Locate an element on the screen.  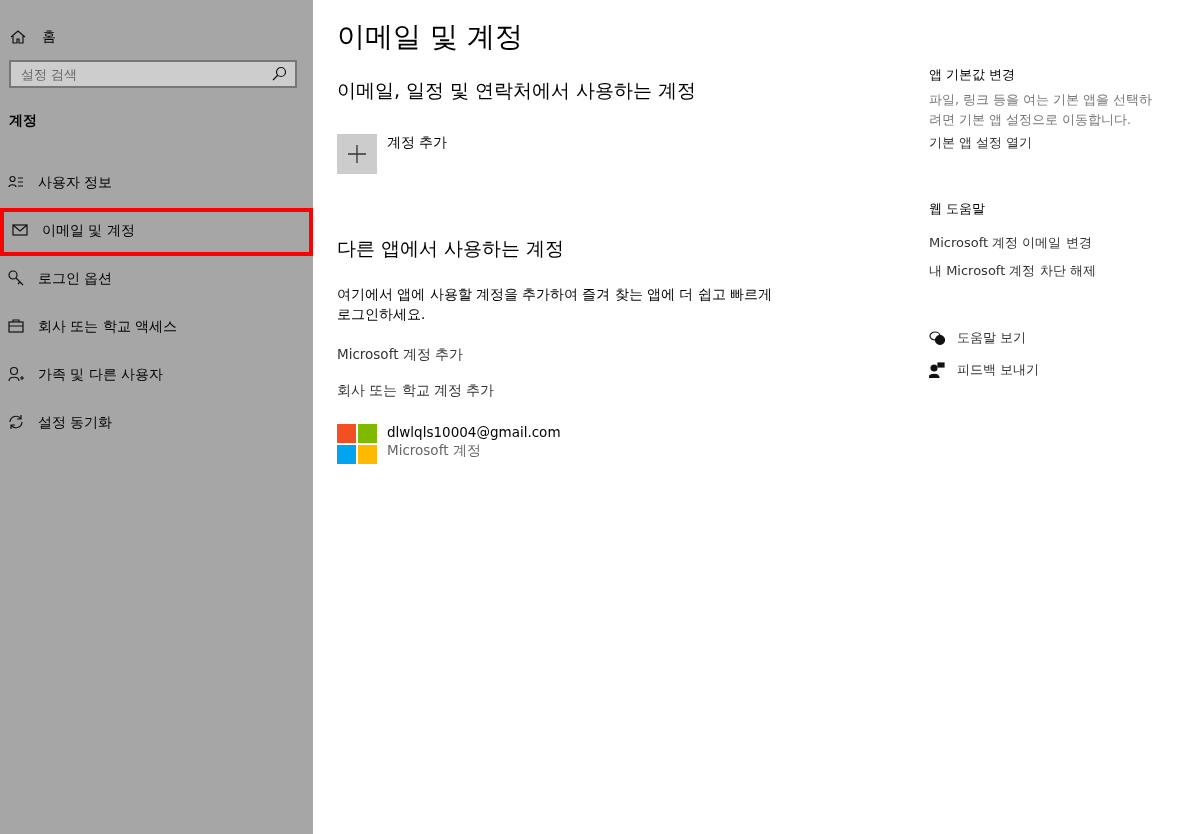
key-icon is located at coordinates (16, 278).